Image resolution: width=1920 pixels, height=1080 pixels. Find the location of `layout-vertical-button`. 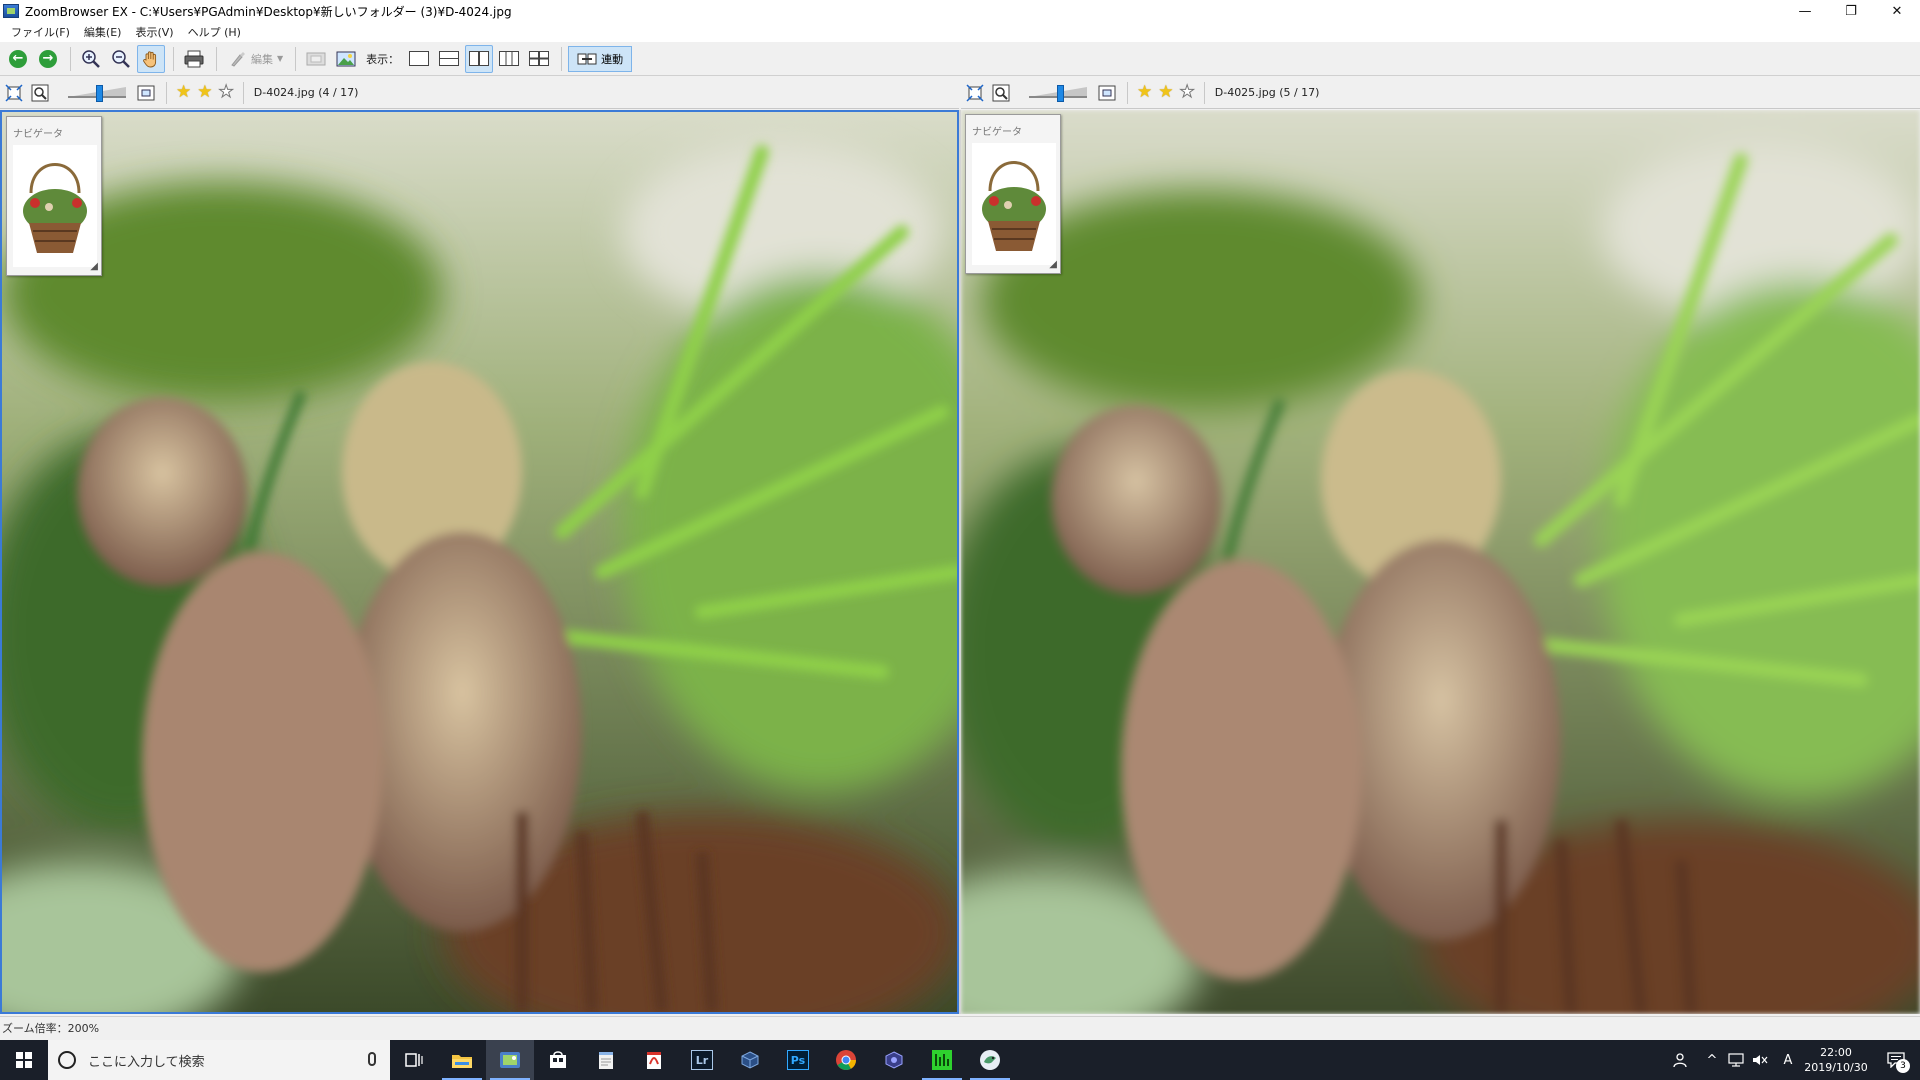

layout-vertical-button is located at coordinates (479, 58).